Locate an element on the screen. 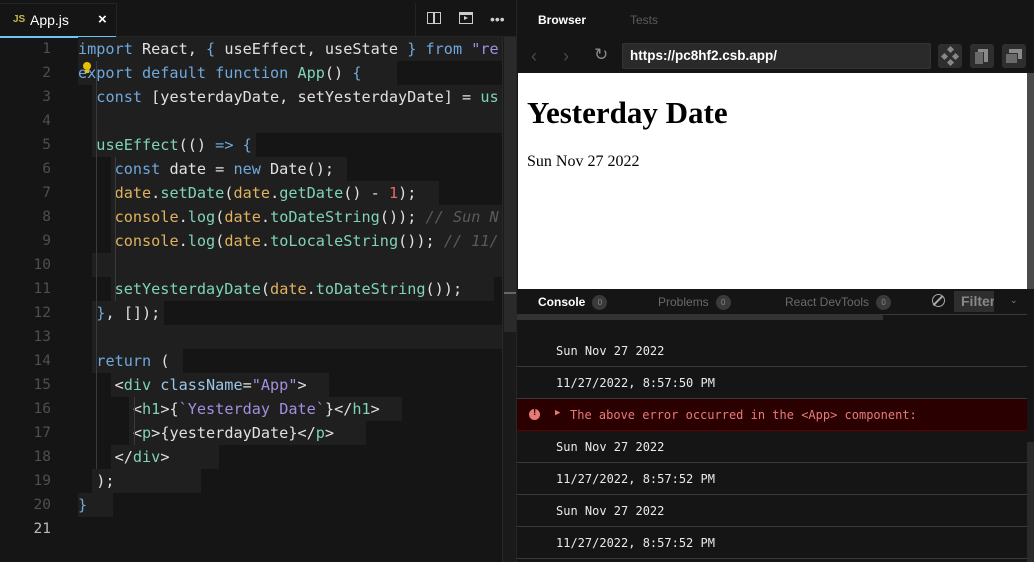  code-line: 4 is located at coordinates (251, 121).